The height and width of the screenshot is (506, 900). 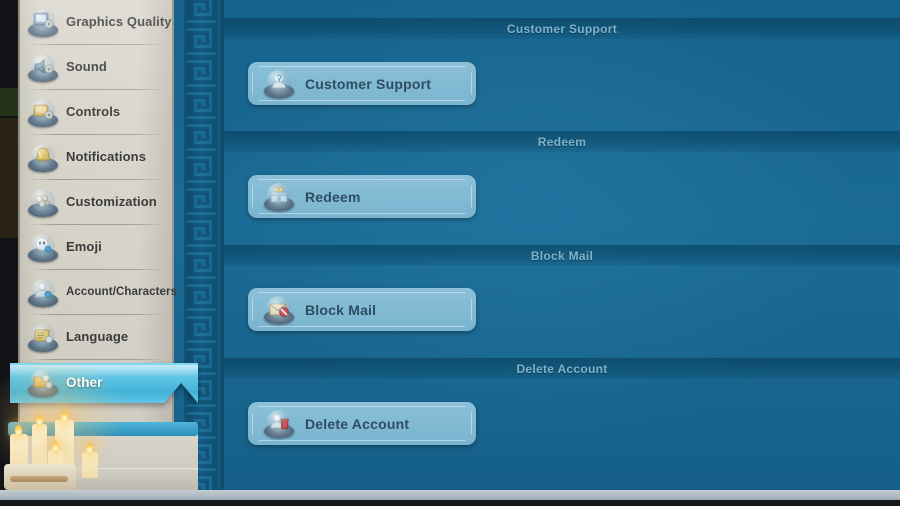 I want to click on sidebar-item-label: Language, so click(x=97, y=337).